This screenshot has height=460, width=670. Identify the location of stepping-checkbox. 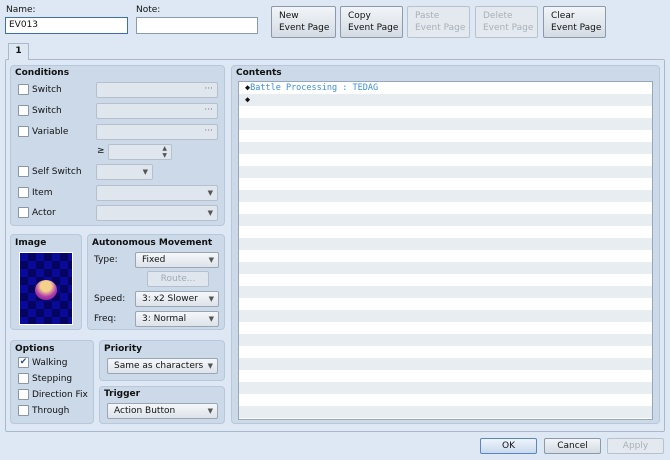
(23, 378).